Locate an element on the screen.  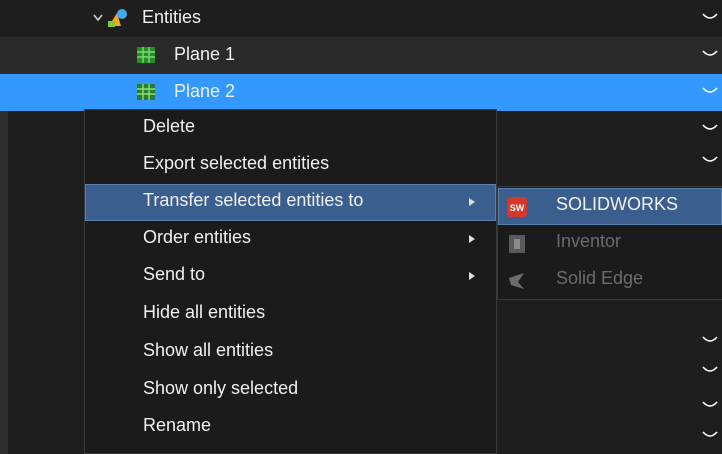
menu-item-transfer-selected-entities: Transfer selected entities to is located at coordinates (290, 202).